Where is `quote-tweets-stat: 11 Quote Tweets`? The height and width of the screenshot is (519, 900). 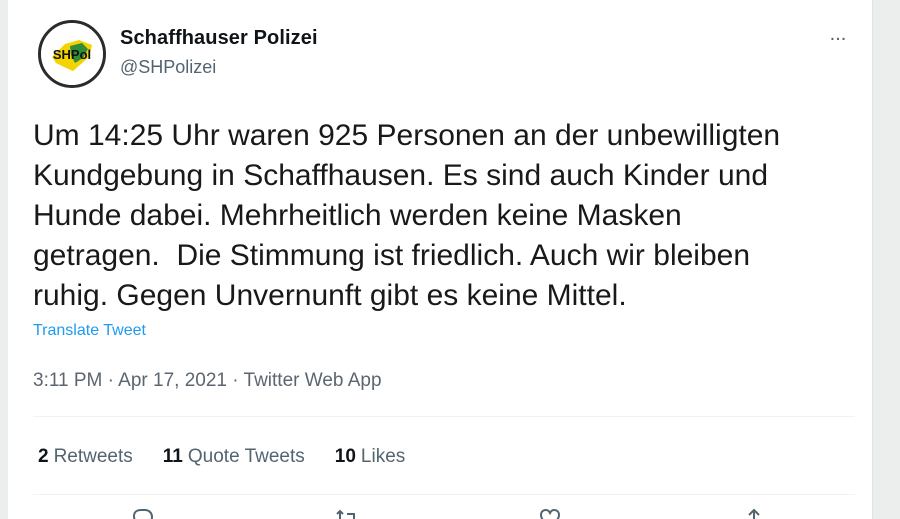
quote-tweets-stat: 11 Quote Tweets is located at coordinates (234, 457).